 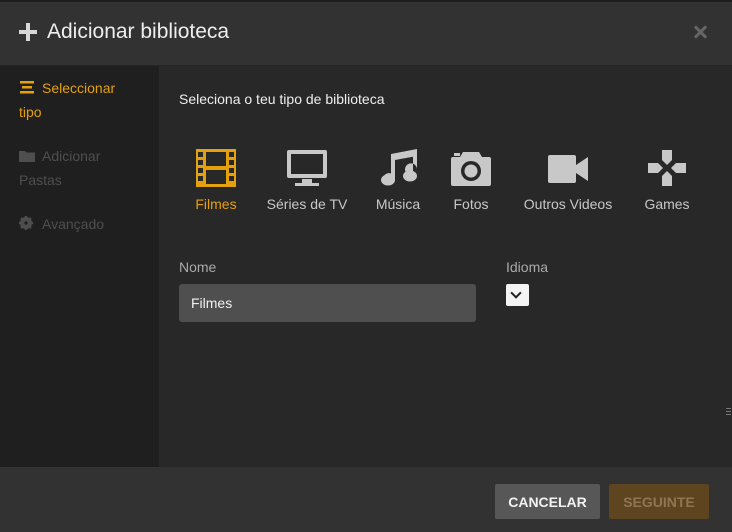 I want to click on sidebar-item-select-type: Seleccionar tipo, so click(x=79, y=100).